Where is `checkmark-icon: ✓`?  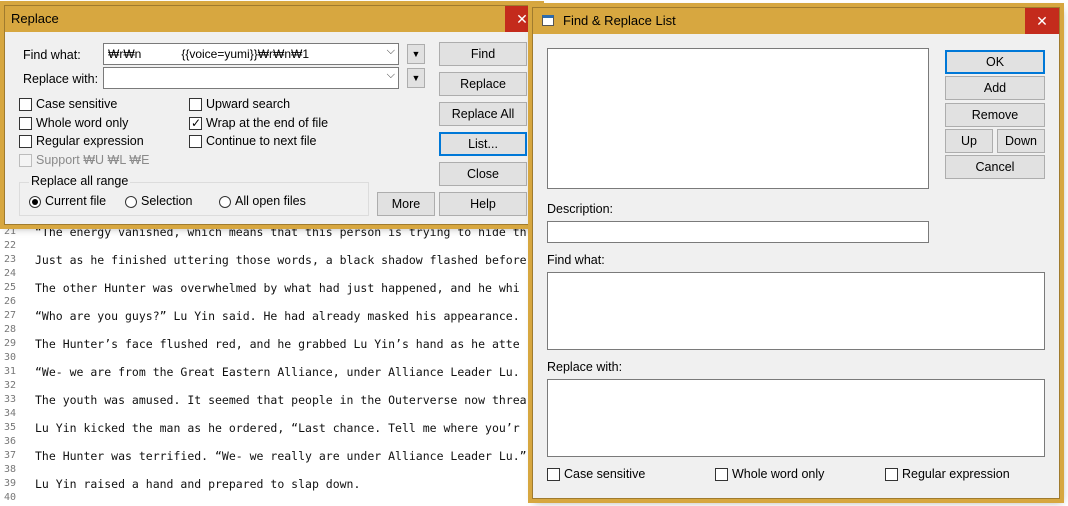
checkmark-icon: ✓ is located at coordinates (196, 123).